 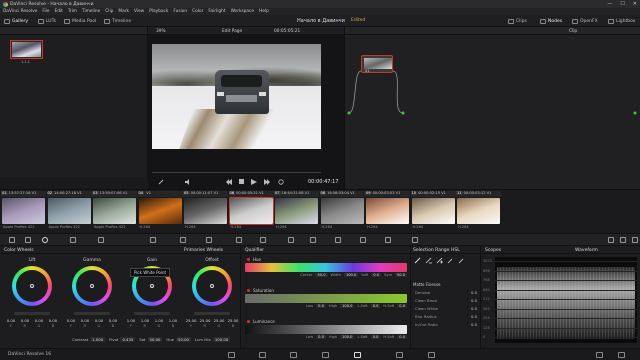 What do you see at coordinates (262, 355) in the screenshot?
I see `page-cut-icon` at bounding box center [262, 355].